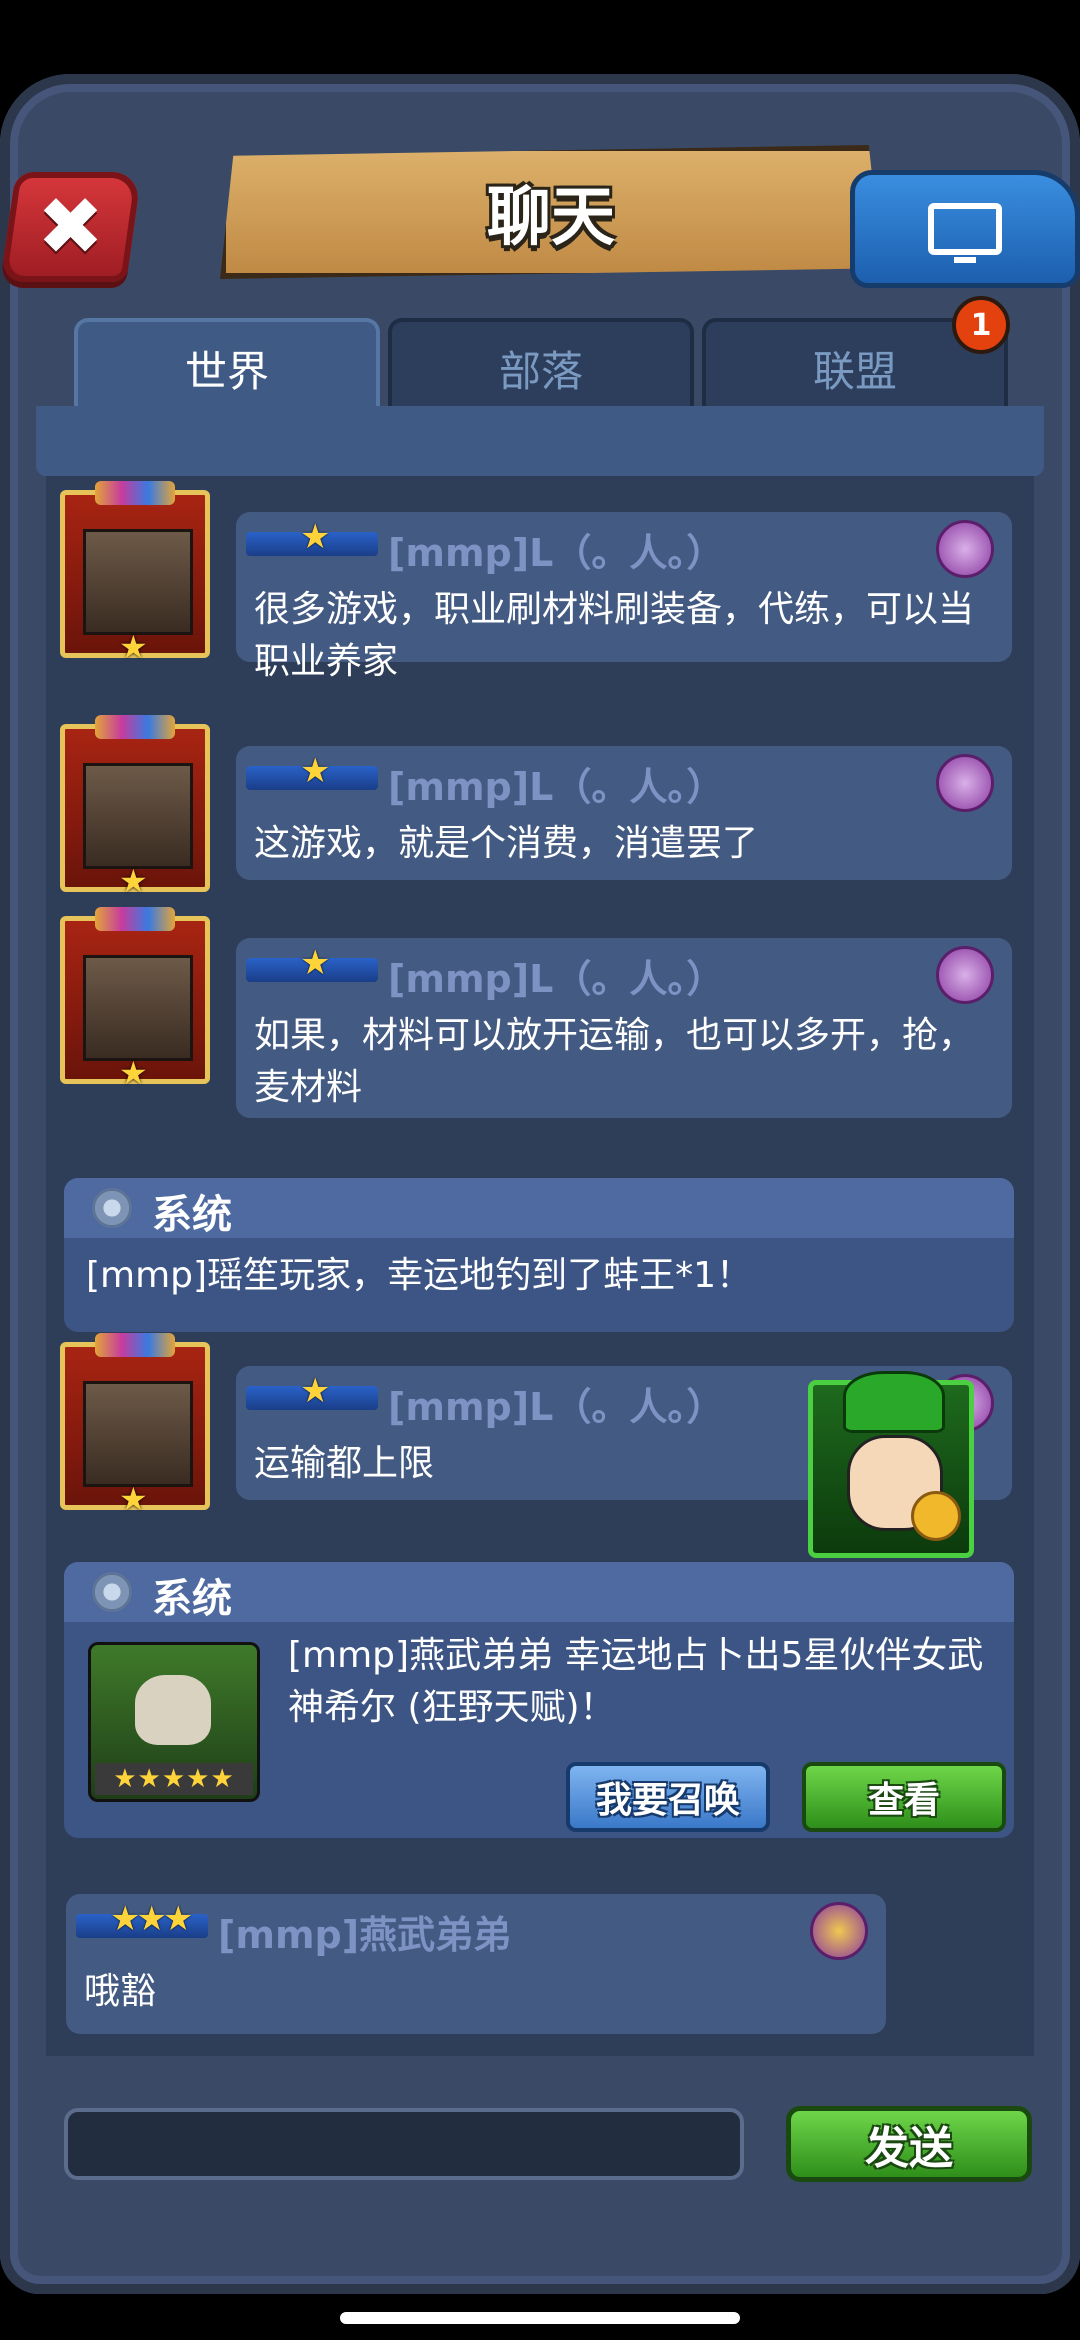 The height and width of the screenshot is (2340, 1080). Describe the element at coordinates (506, 843) in the screenshot. I see `message-text: 这游戏，就是个消费，消遣罢了` at that location.